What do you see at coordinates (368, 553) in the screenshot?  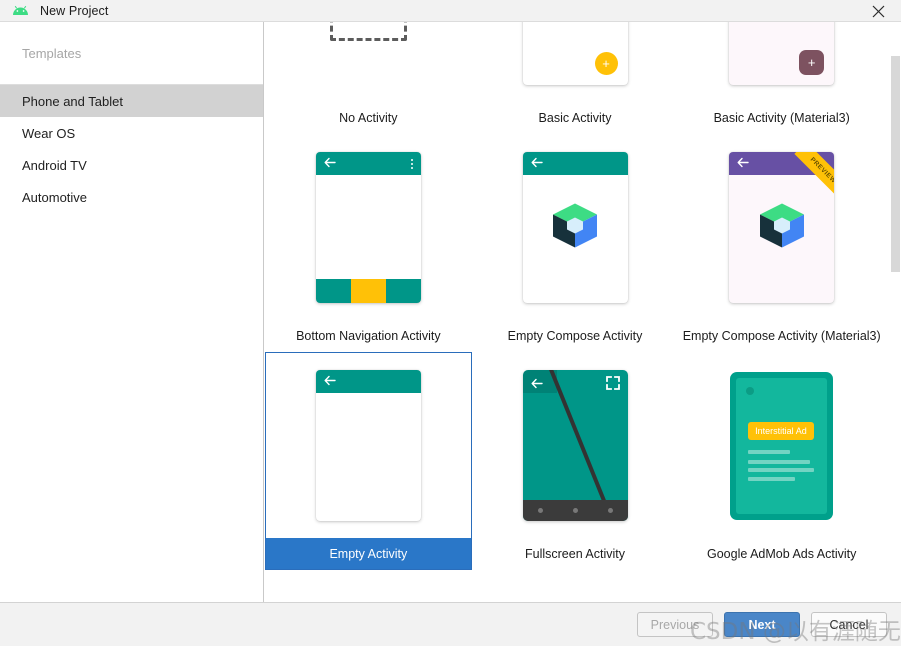 I see `template-card-label: Empty Activity` at bounding box center [368, 553].